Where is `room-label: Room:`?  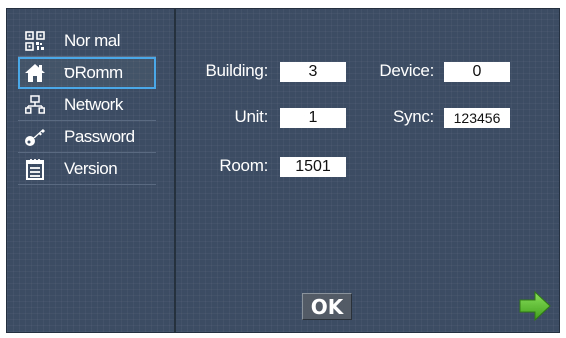
room-label: Room: is located at coordinates (243, 165).